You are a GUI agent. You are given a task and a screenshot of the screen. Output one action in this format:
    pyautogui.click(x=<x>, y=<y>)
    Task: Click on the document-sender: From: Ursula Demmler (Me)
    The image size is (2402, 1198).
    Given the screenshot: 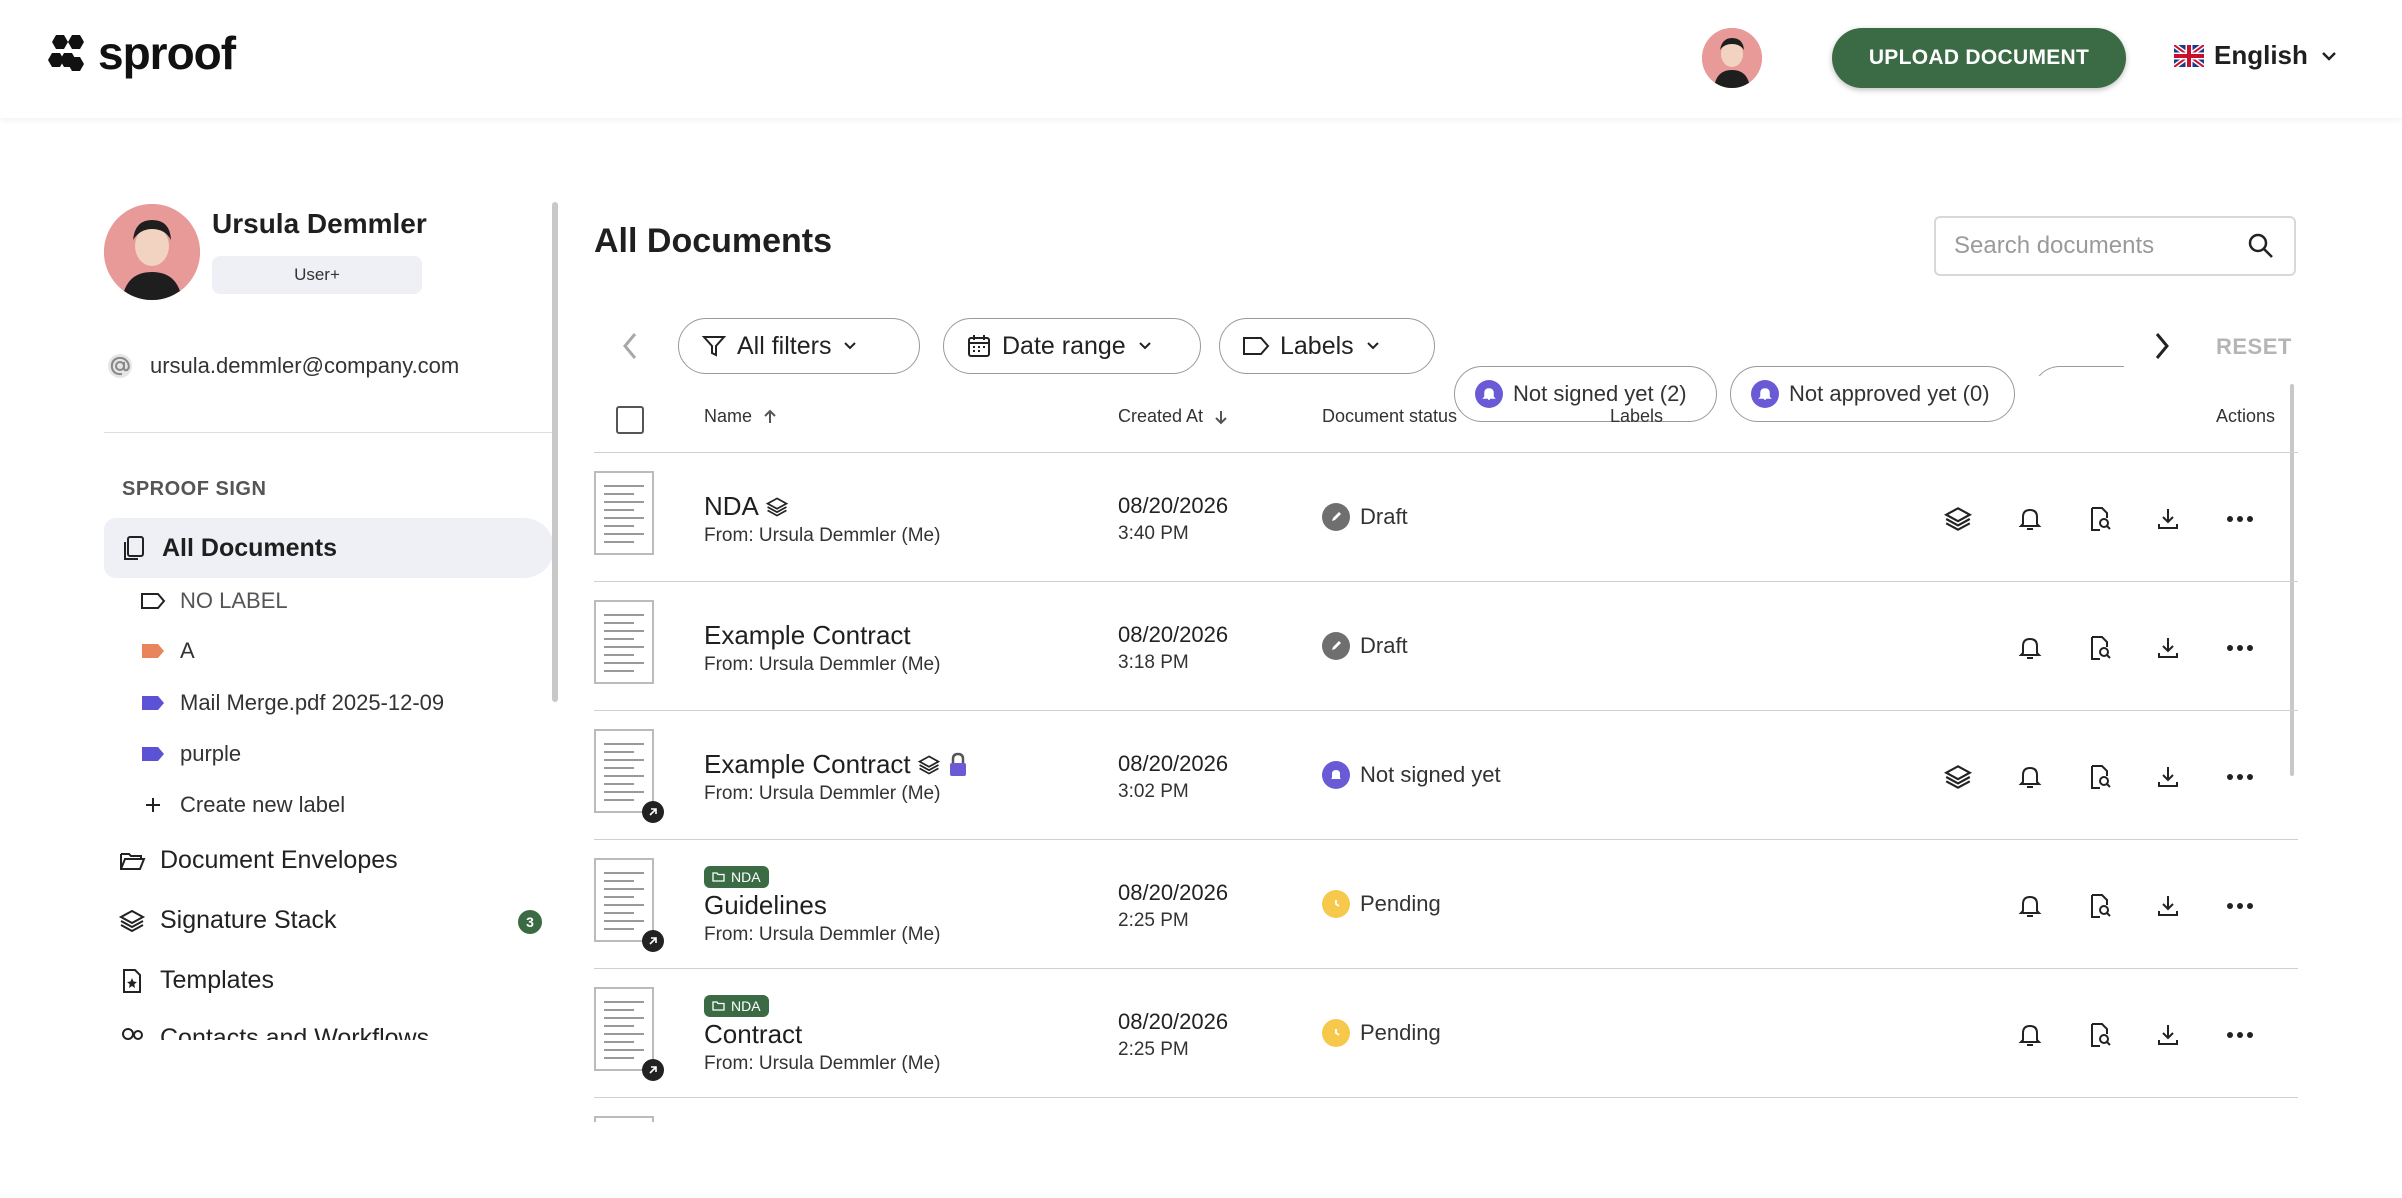 What is the action you would take?
    pyautogui.click(x=822, y=535)
    